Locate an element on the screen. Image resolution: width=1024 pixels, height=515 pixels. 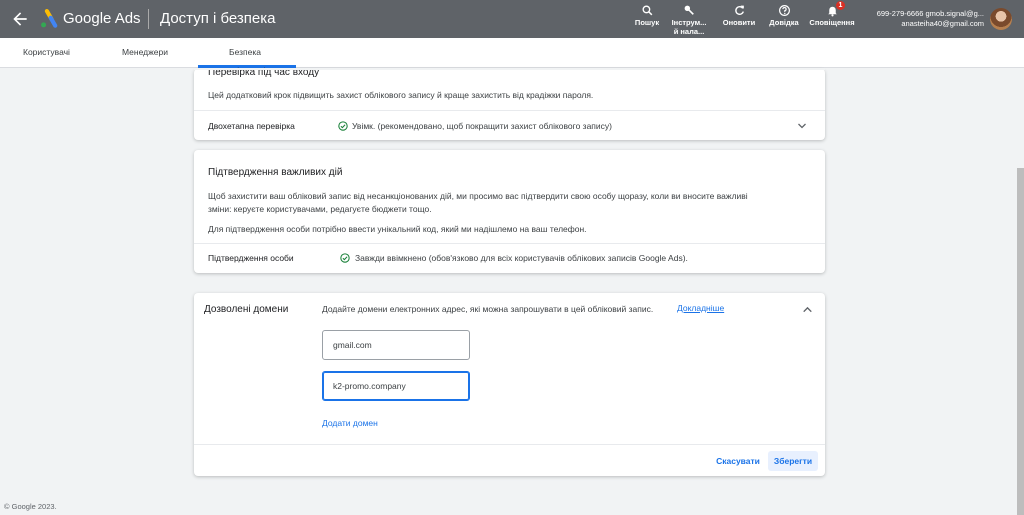
notifications-button: Сповіщення is located at coordinates (832, 15).